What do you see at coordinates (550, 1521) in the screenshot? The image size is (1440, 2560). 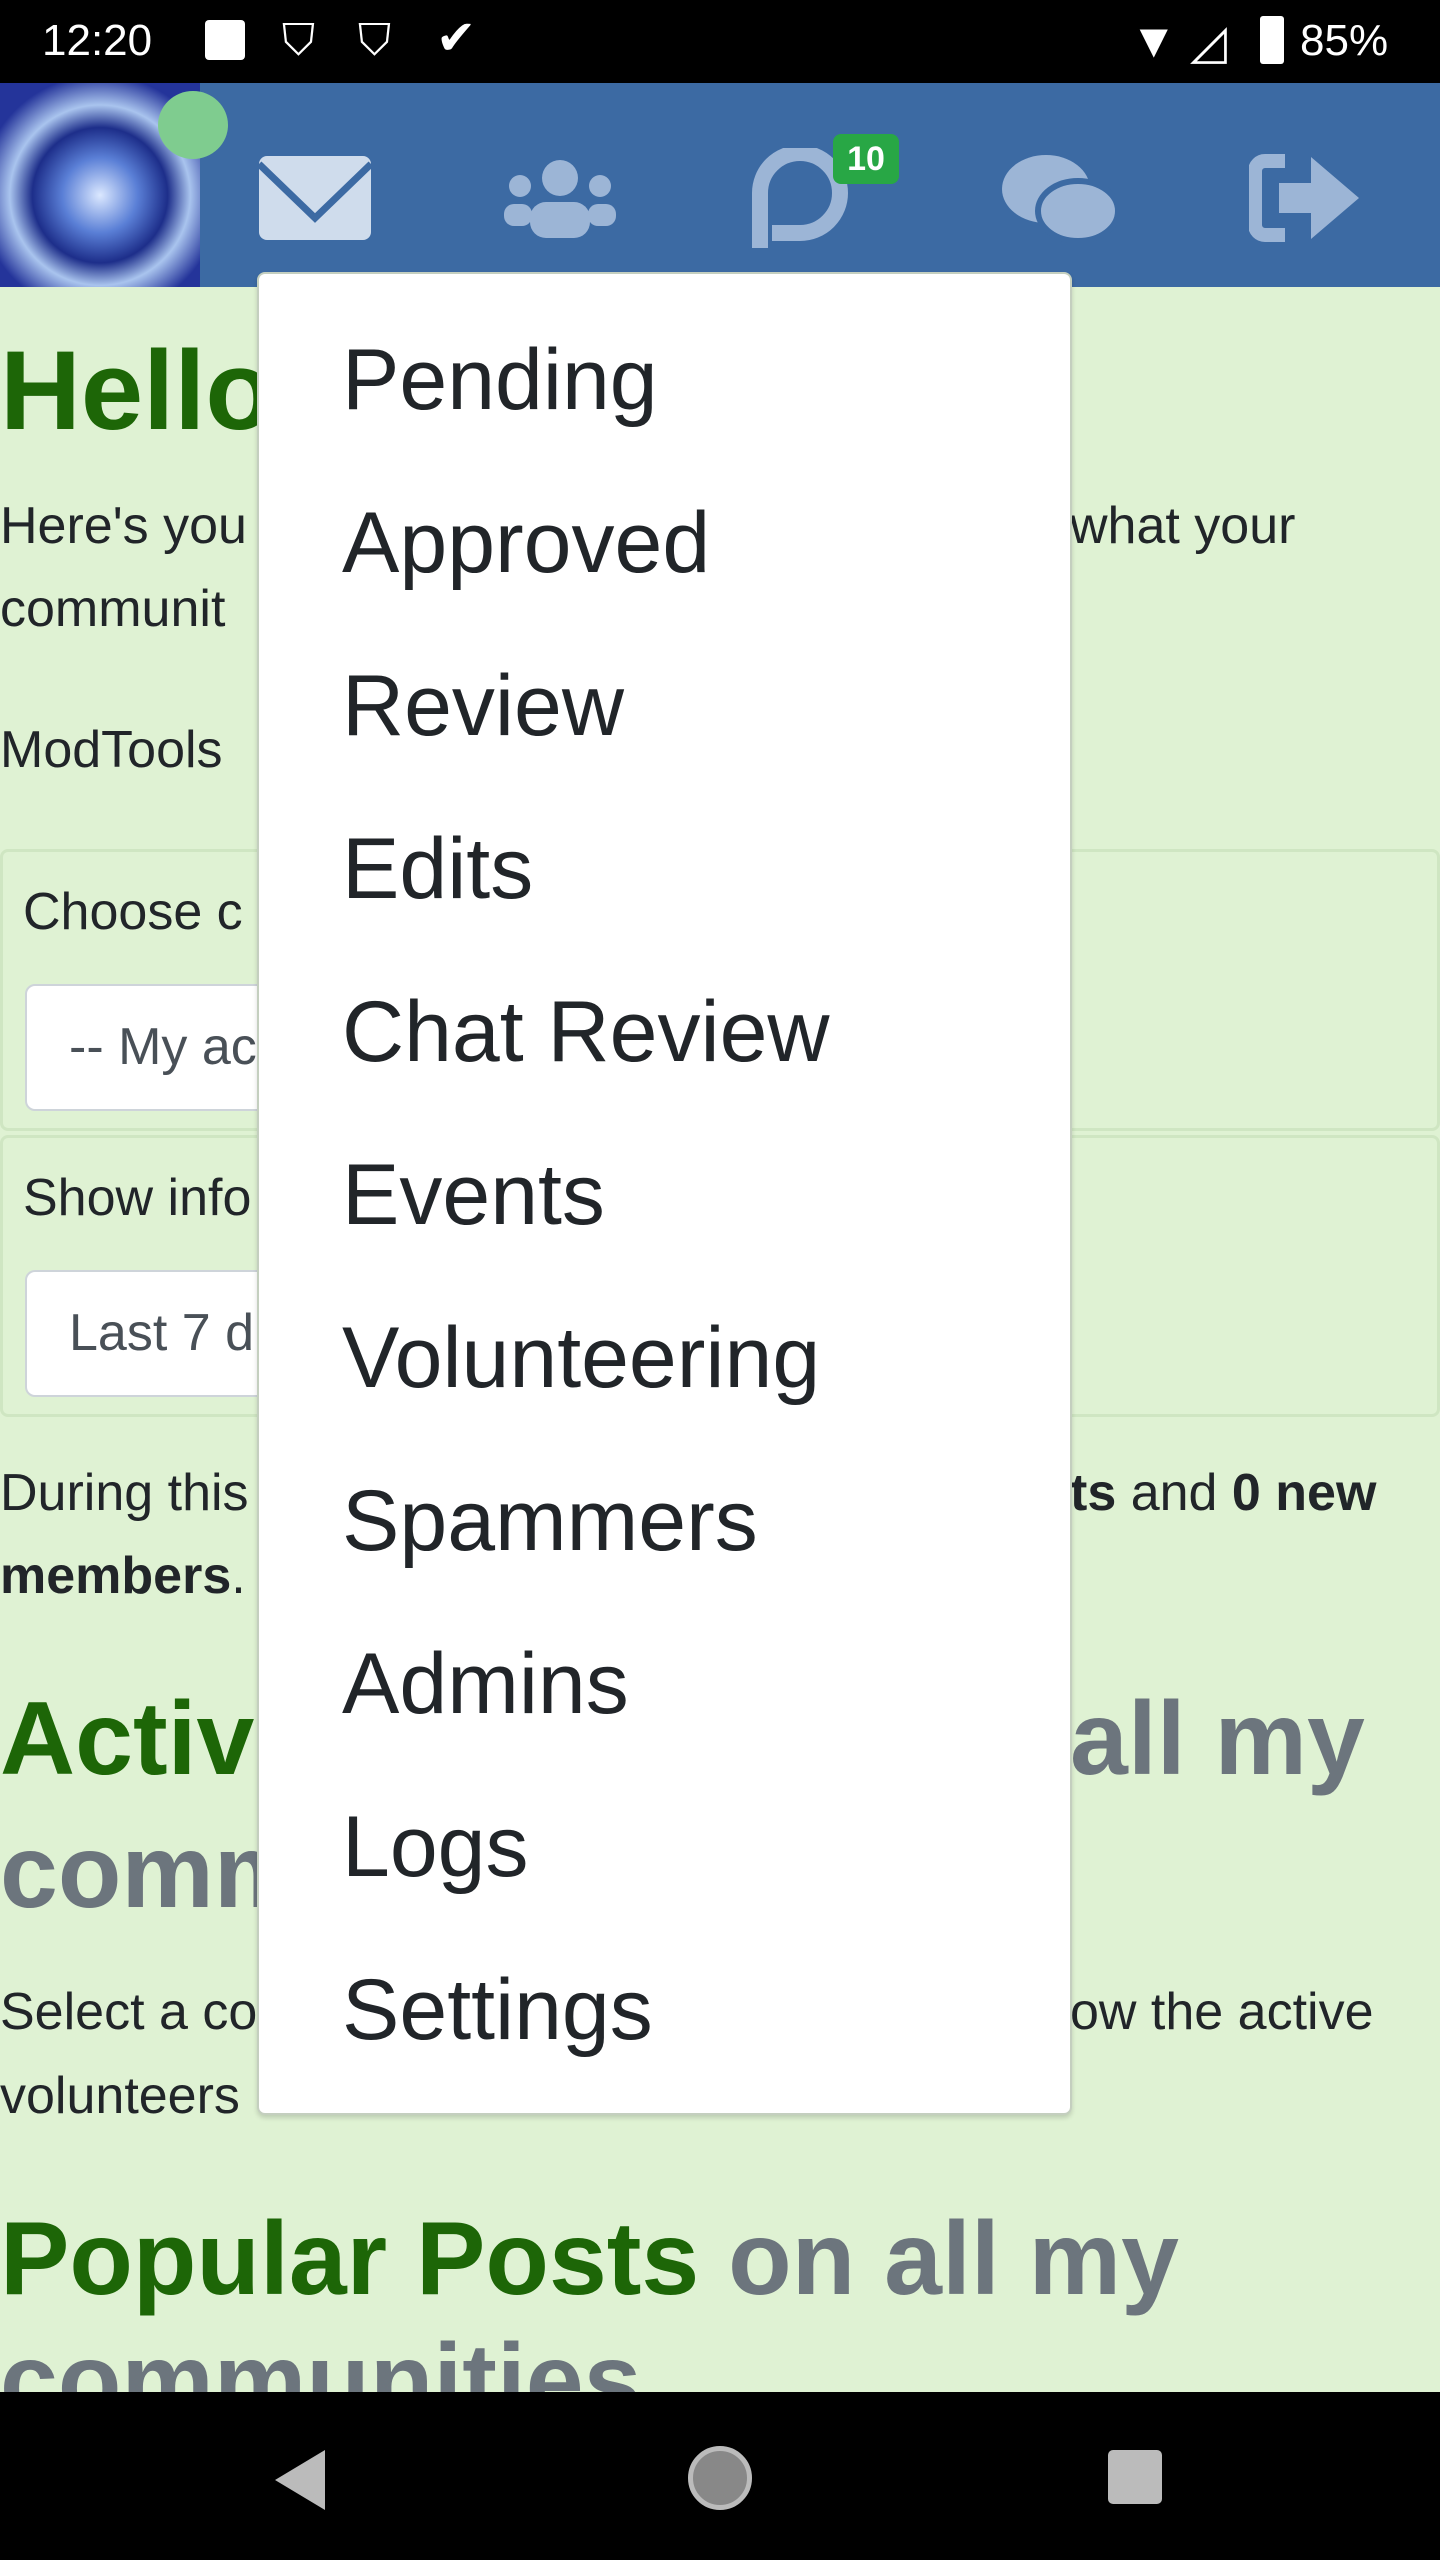 I see `menu-item-spammers: Spammers` at bounding box center [550, 1521].